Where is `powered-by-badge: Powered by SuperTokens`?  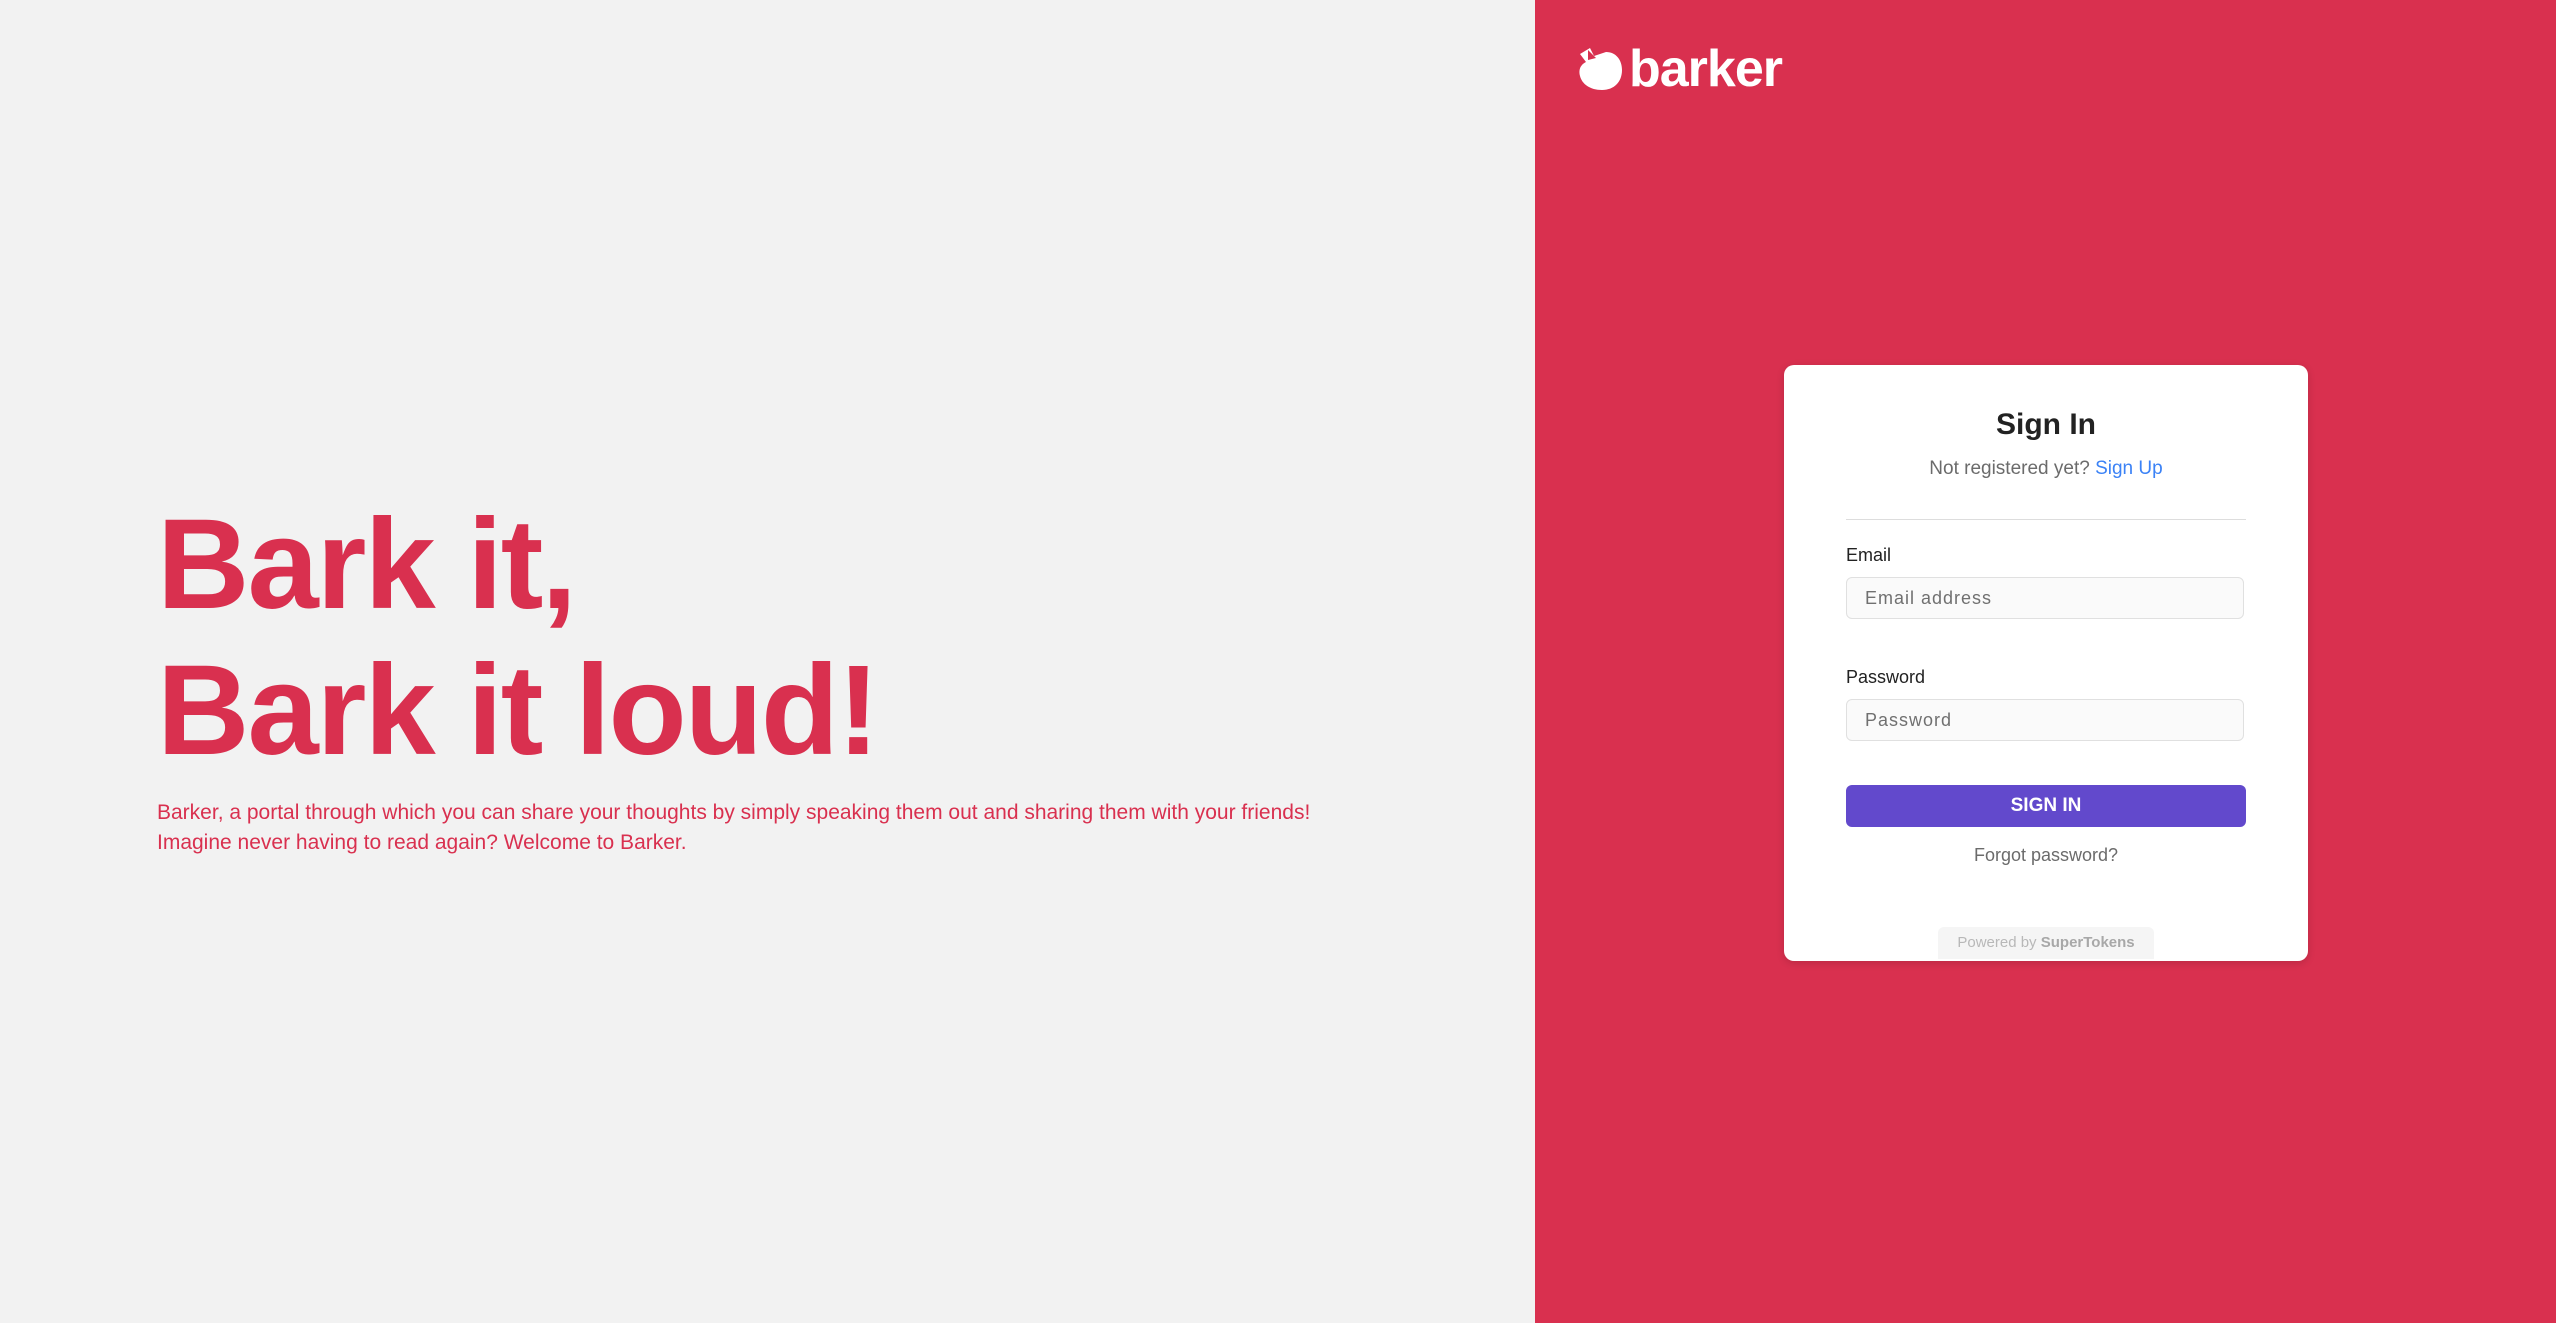 powered-by-badge: Powered by SuperTokens is located at coordinates (2046, 943).